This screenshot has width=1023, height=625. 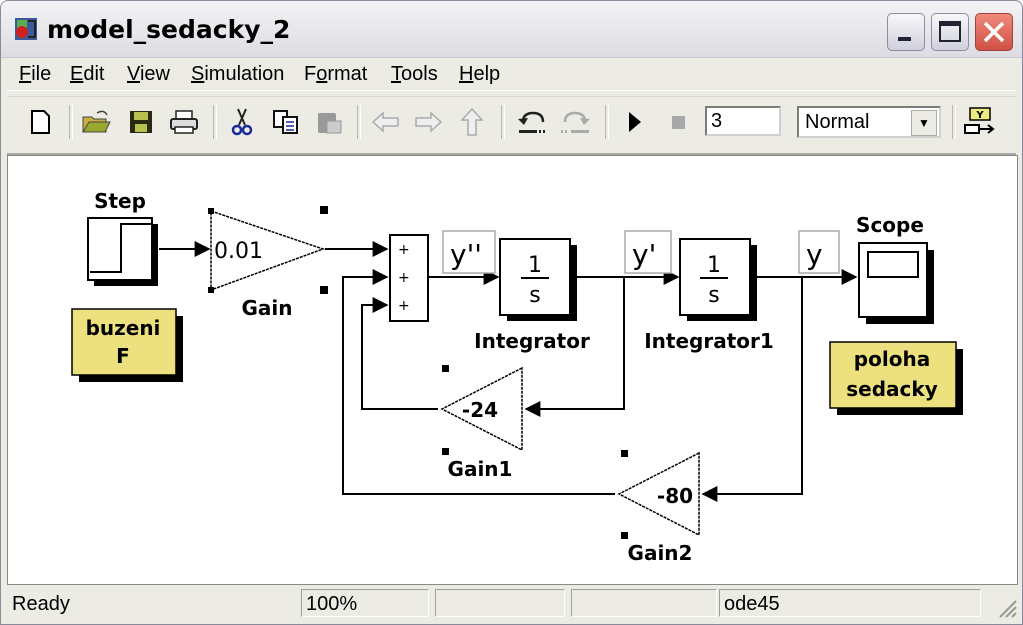 What do you see at coordinates (895, 268) in the screenshot?
I see `scope-block: Scope` at bounding box center [895, 268].